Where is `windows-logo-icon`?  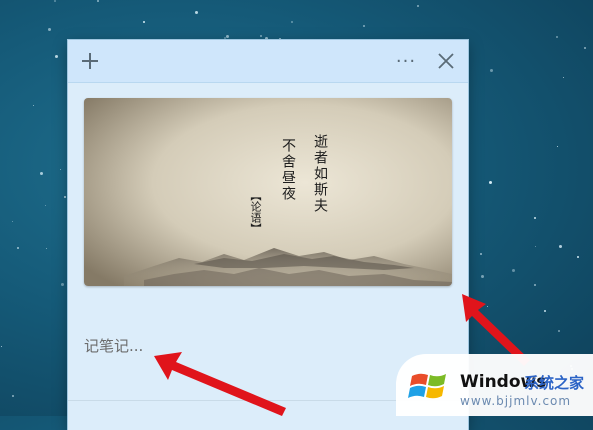 windows-logo-icon is located at coordinates (427, 386).